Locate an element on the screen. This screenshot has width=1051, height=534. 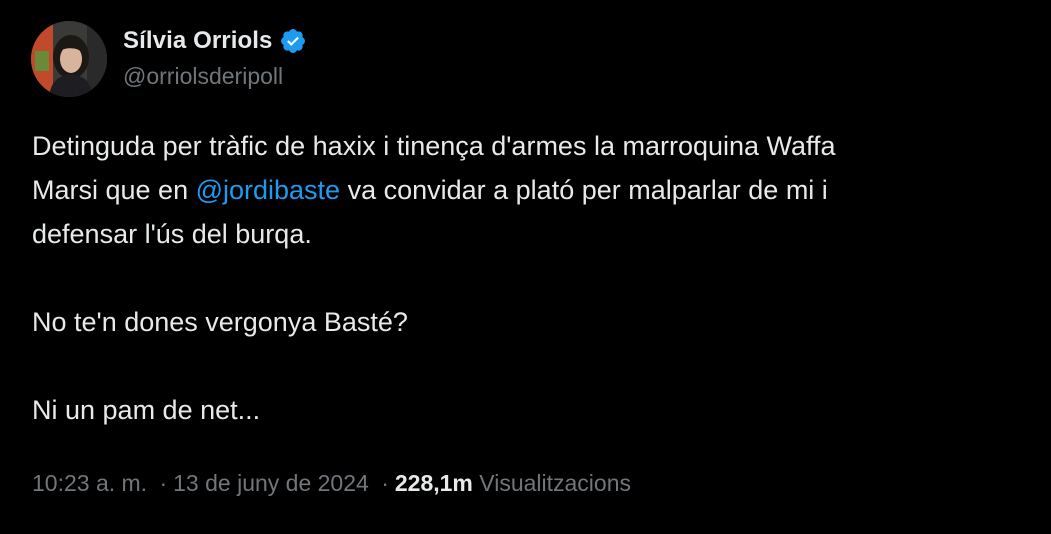
avatar-photo-icon is located at coordinates (69, 59).